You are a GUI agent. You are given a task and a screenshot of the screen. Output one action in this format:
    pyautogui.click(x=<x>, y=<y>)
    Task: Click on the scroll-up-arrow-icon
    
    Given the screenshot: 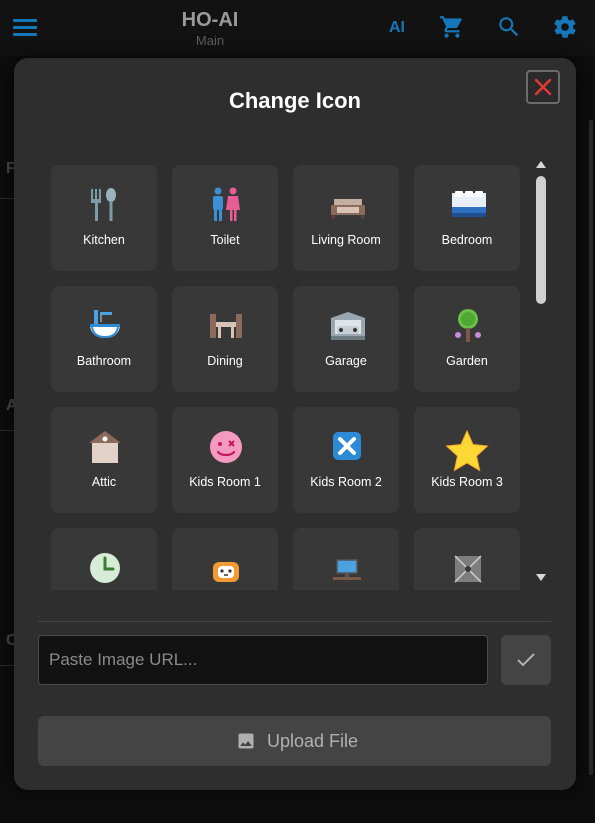 What is the action you would take?
    pyautogui.click(x=541, y=164)
    